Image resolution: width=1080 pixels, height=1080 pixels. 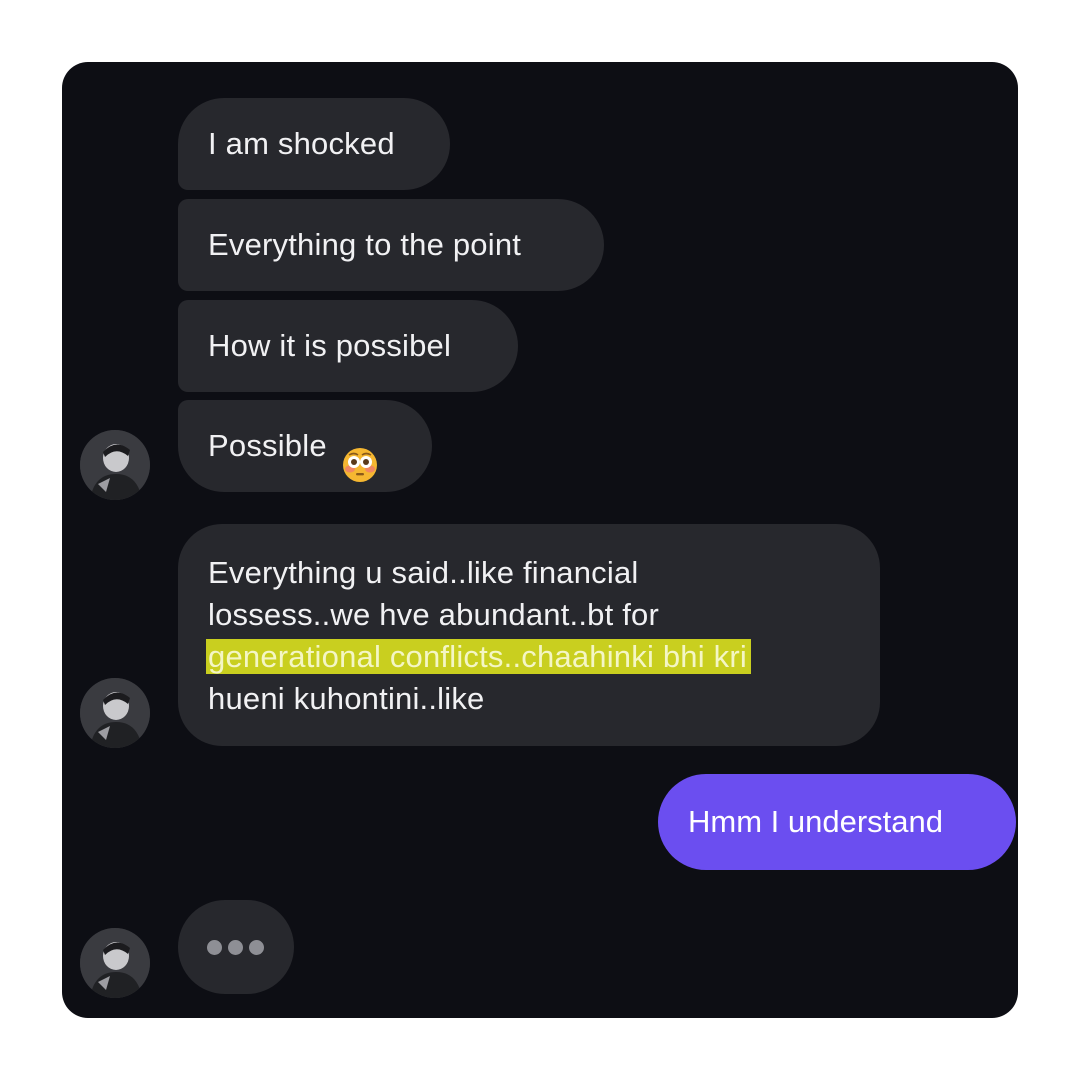 What do you see at coordinates (360, 454) in the screenshot?
I see `flushed-face-emoji-icon` at bounding box center [360, 454].